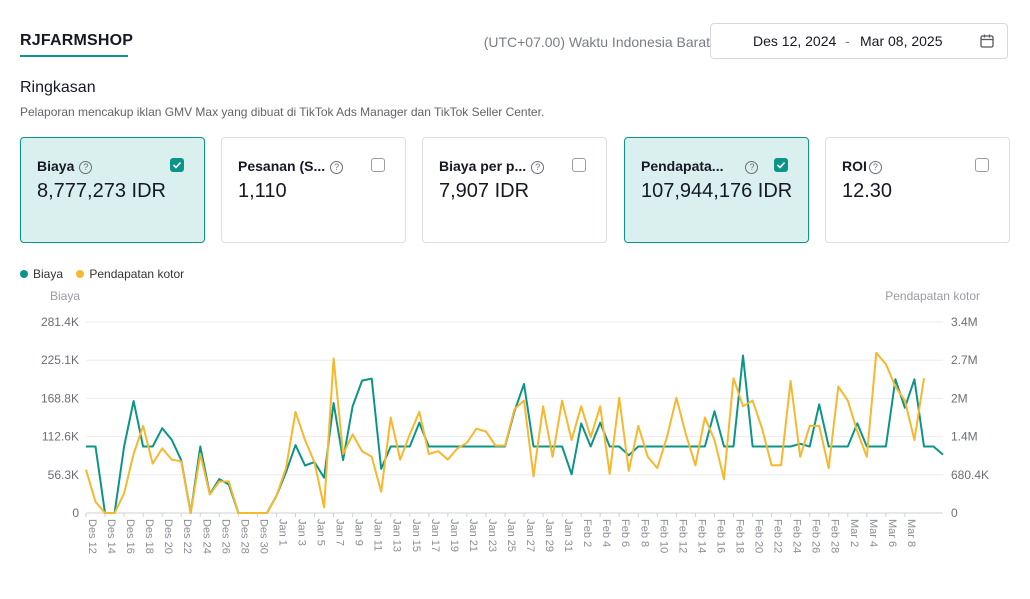 The width and height of the screenshot is (1030, 599). Describe the element at coordinates (130, 536) in the screenshot. I see `x-tick-label: Des 16` at that location.